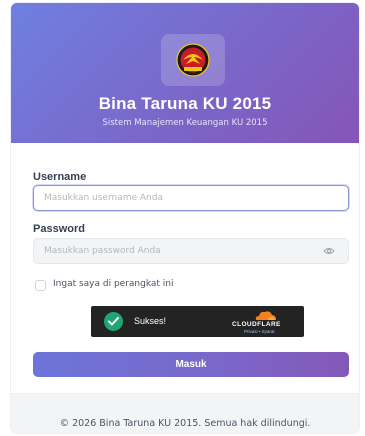  Describe the element at coordinates (329, 251) in the screenshot. I see `eye-icon` at that location.